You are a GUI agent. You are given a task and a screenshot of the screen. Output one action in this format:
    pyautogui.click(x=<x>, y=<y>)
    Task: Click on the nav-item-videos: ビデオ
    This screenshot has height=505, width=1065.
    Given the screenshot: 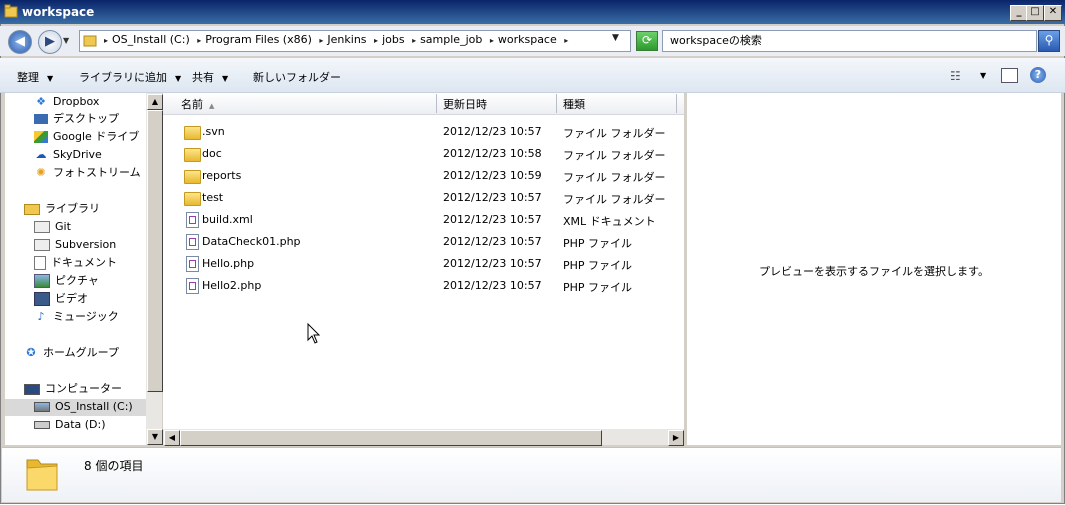 What is the action you would take?
    pyautogui.click(x=61, y=299)
    